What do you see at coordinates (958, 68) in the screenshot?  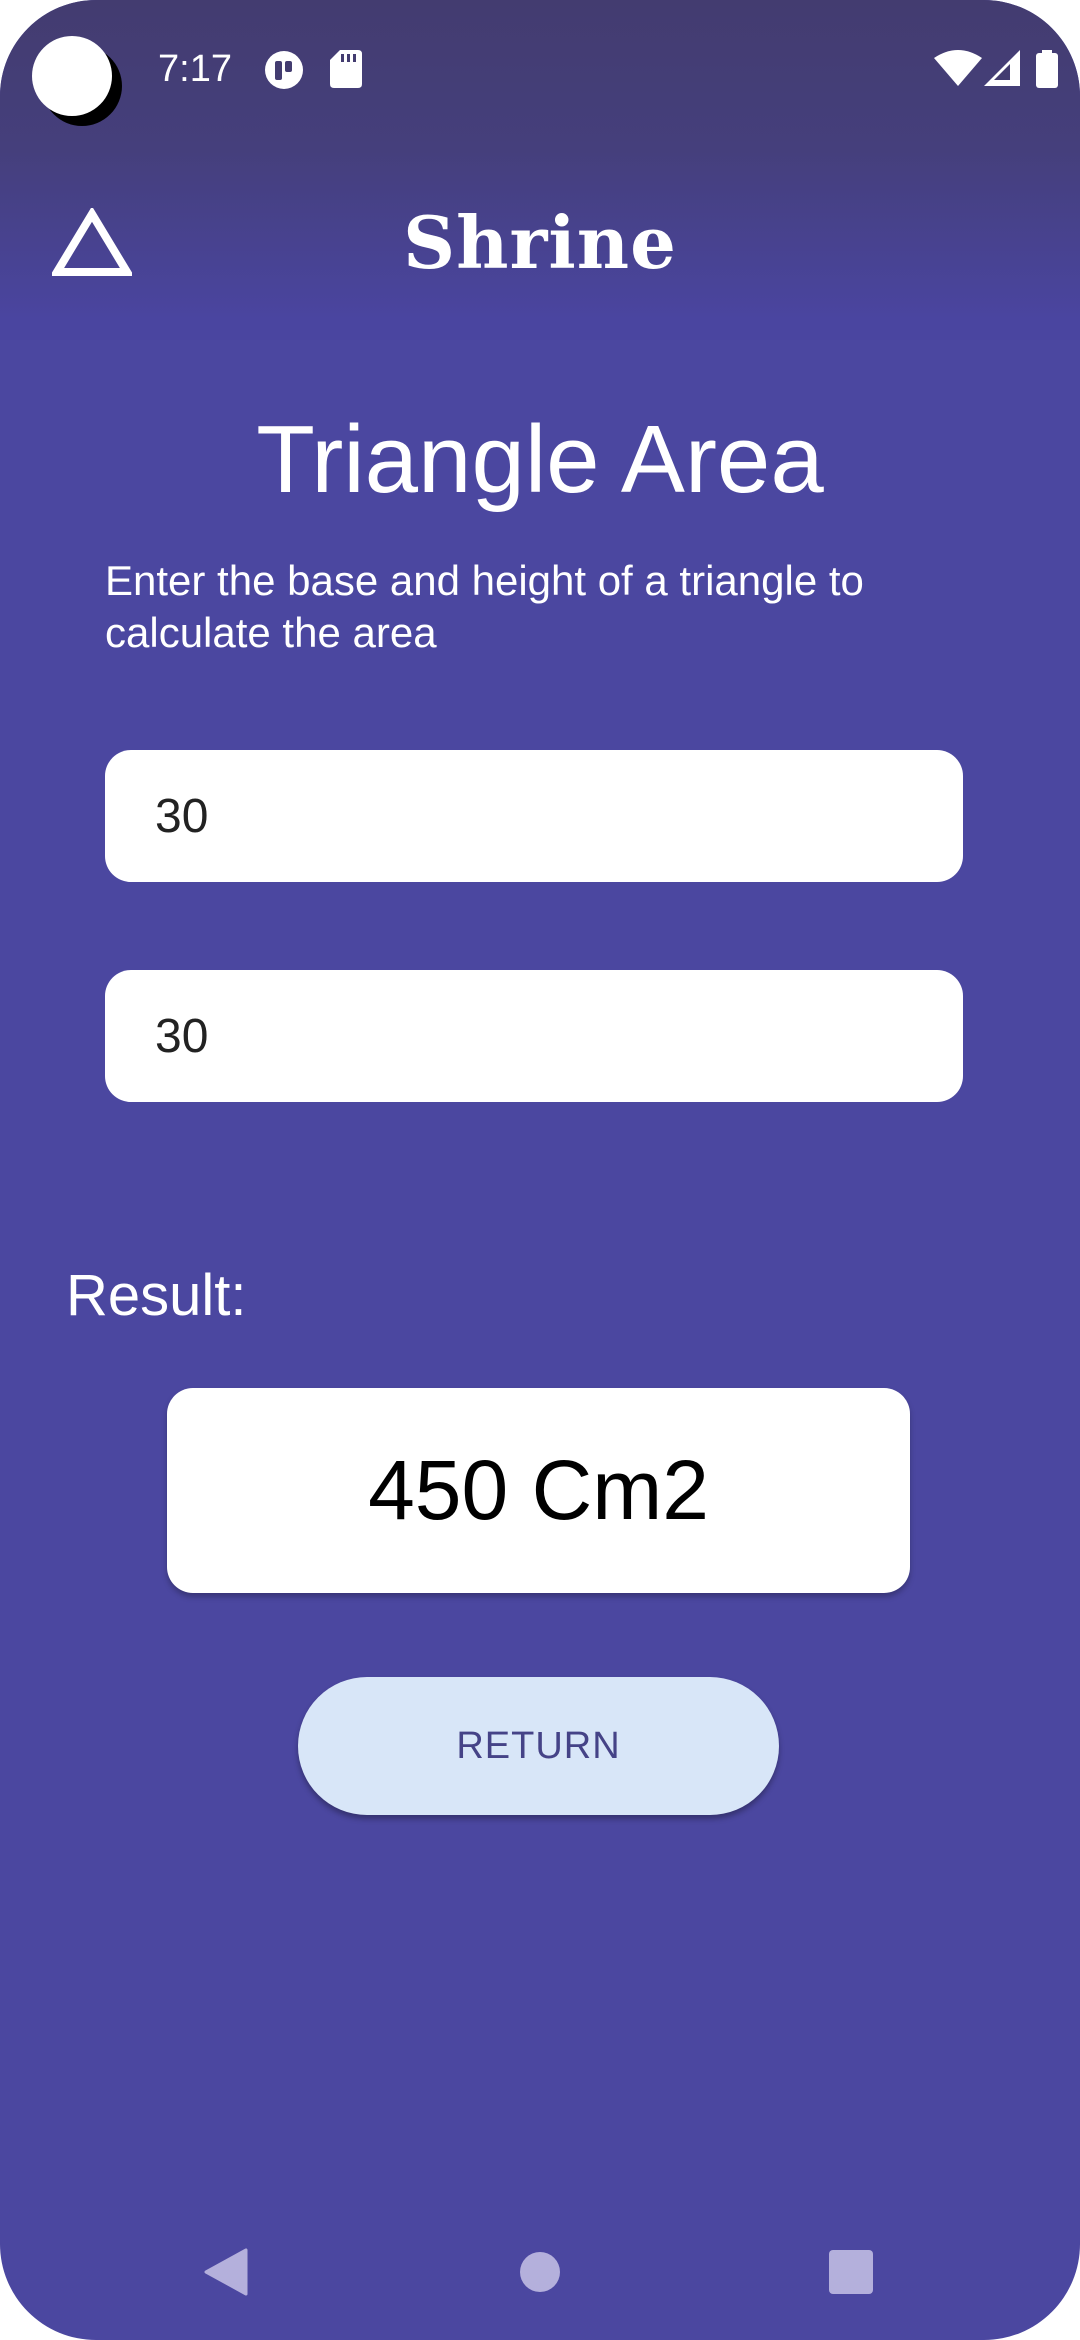 I see `wifi-icon` at bounding box center [958, 68].